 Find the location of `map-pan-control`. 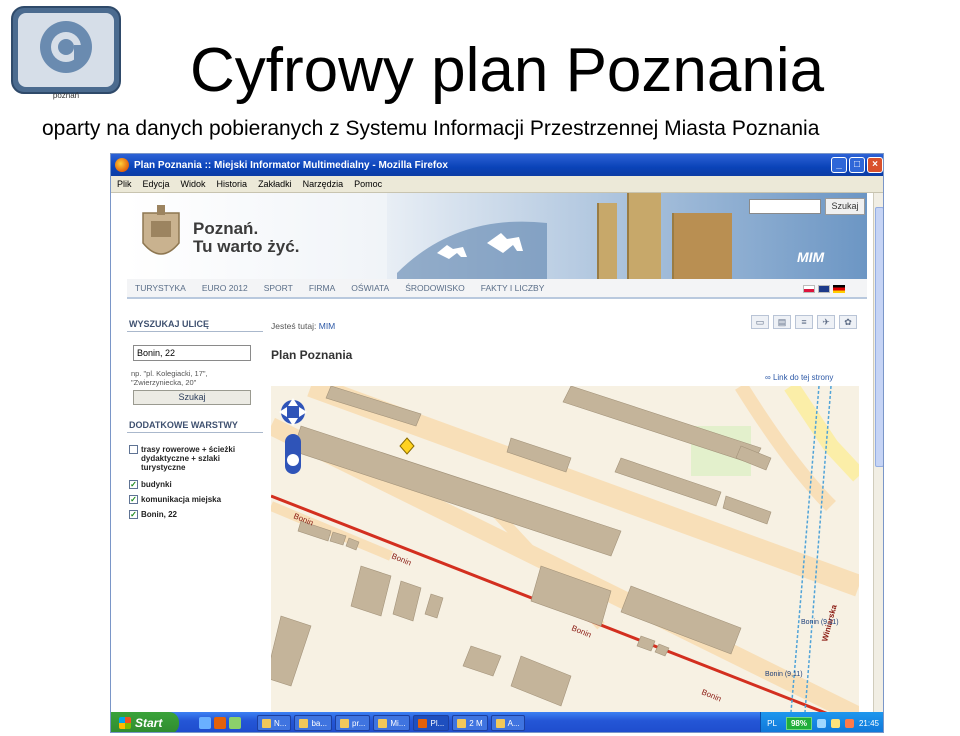

map-pan-control is located at coordinates (293, 412).